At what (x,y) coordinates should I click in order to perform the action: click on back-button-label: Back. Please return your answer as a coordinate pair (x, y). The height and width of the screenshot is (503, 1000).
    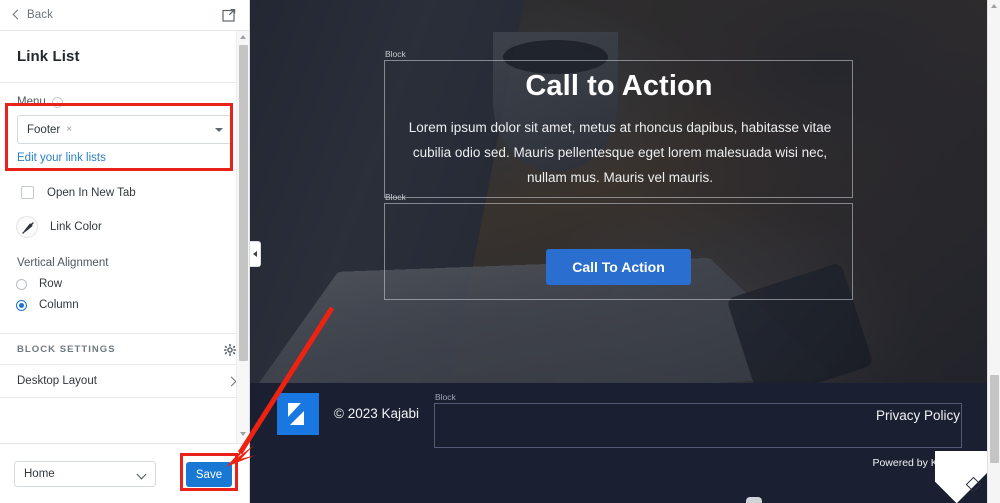
    Looking at the image, I should click on (40, 15).